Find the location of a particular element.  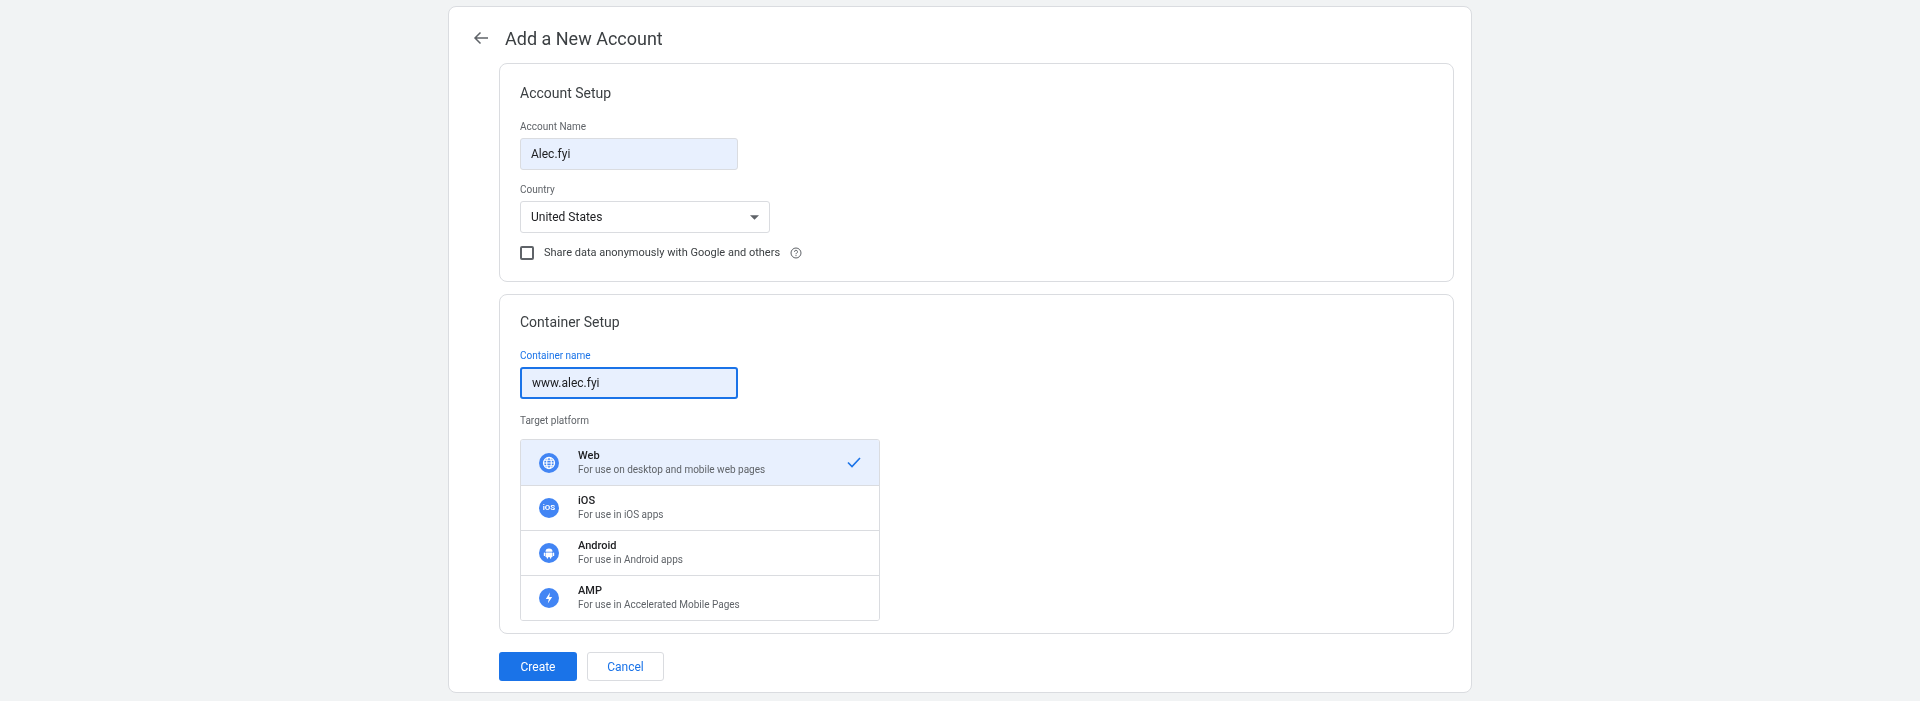

field-label: Target platform is located at coordinates (555, 421).